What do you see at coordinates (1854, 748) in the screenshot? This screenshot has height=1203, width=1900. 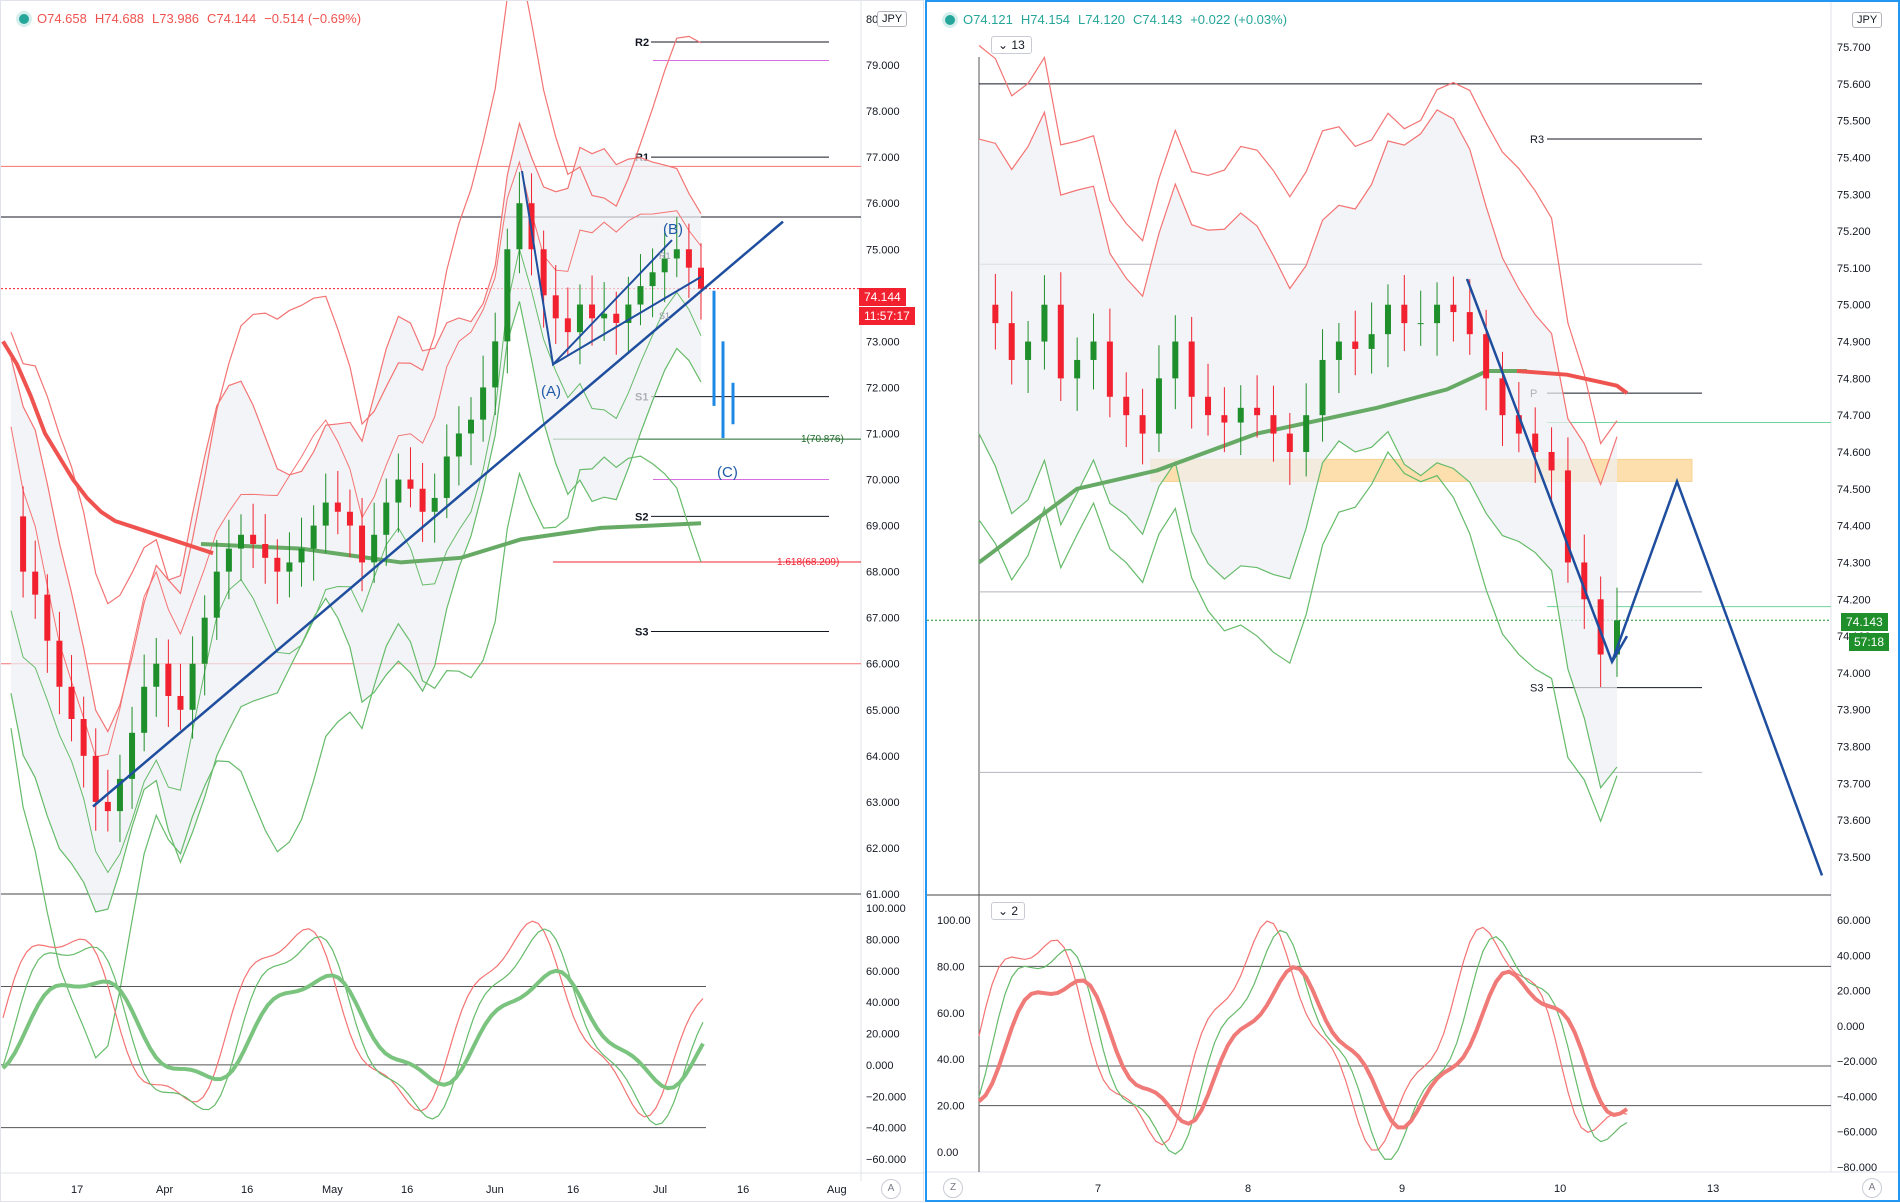 I see `right-price-tick: 73.800` at bounding box center [1854, 748].